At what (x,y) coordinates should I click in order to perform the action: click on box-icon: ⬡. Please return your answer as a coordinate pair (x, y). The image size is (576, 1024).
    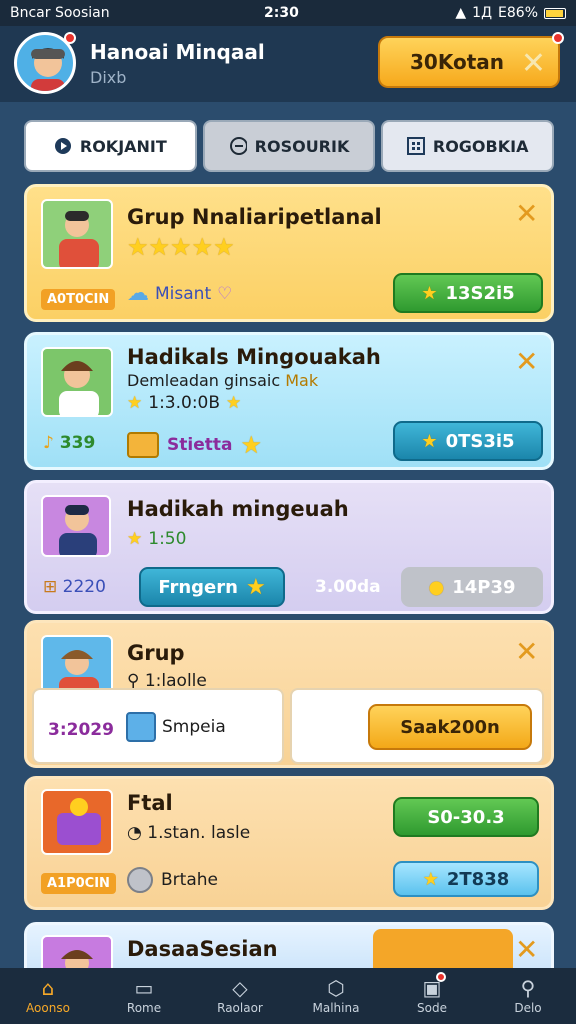
    Looking at the image, I should click on (336, 987).